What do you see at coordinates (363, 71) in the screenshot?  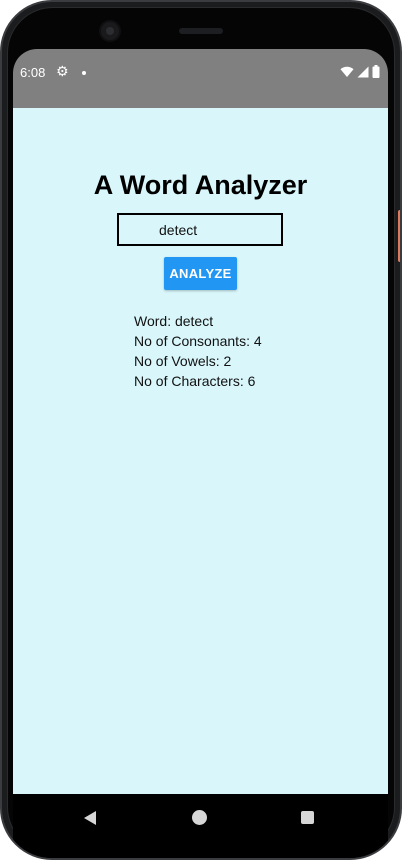 I see `signal-icon` at bounding box center [363, 71].